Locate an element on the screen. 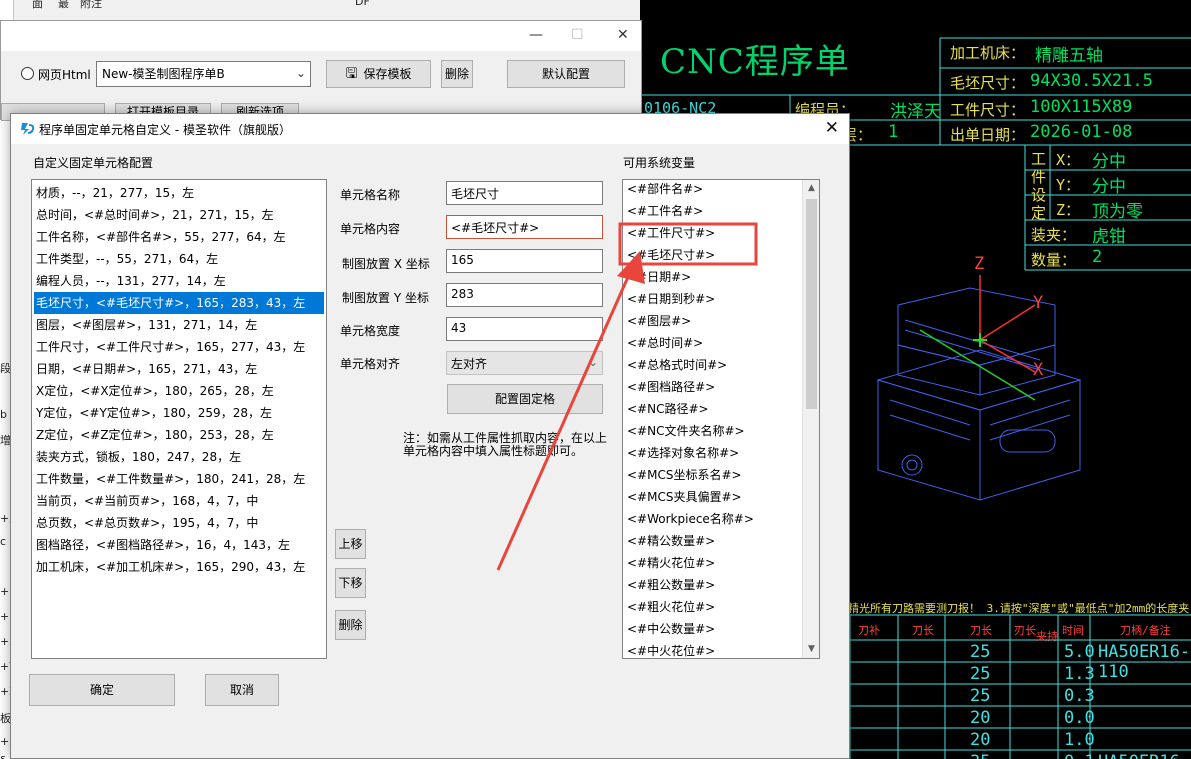 Image resolution: width=1191 pixels, height=759 pixels. maximize-button: ☐ is located at coordinates (577, 35).